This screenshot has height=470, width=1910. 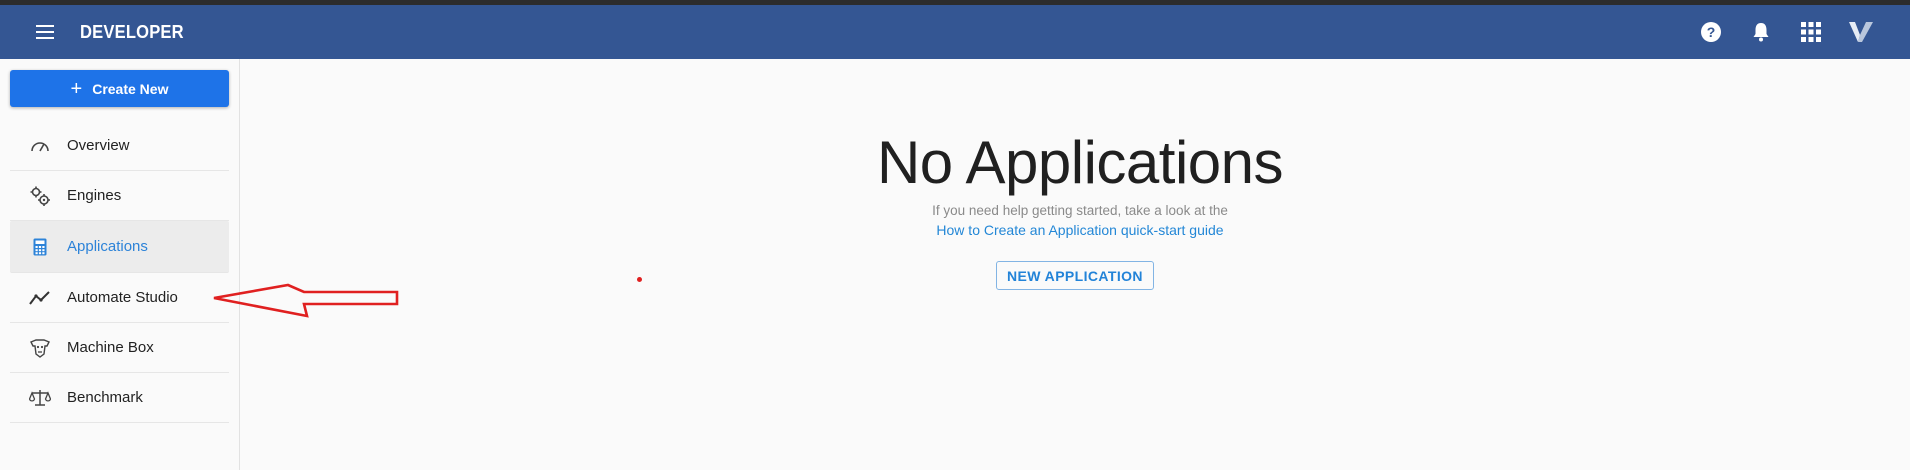 I want to click on header-actions: ?, so click(x=1774, y=32).